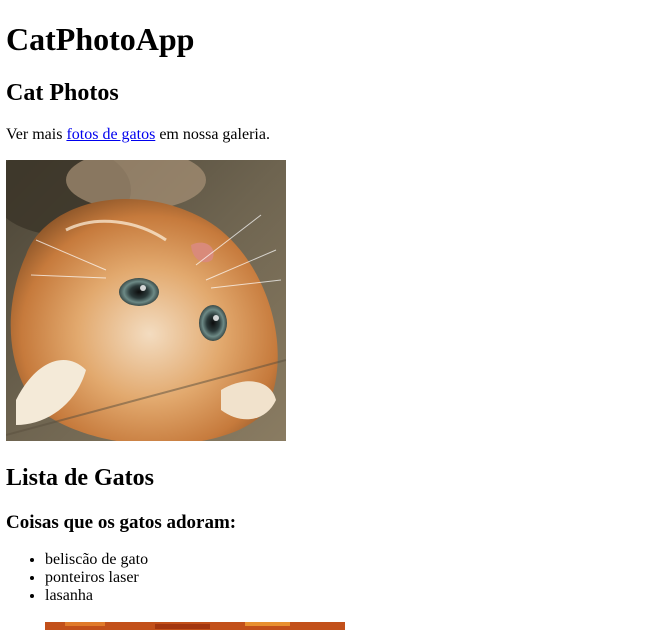  Describe the element at coordinates (96, 578) in the screenshot. I see `list-item: ponteiros laser` at that location.